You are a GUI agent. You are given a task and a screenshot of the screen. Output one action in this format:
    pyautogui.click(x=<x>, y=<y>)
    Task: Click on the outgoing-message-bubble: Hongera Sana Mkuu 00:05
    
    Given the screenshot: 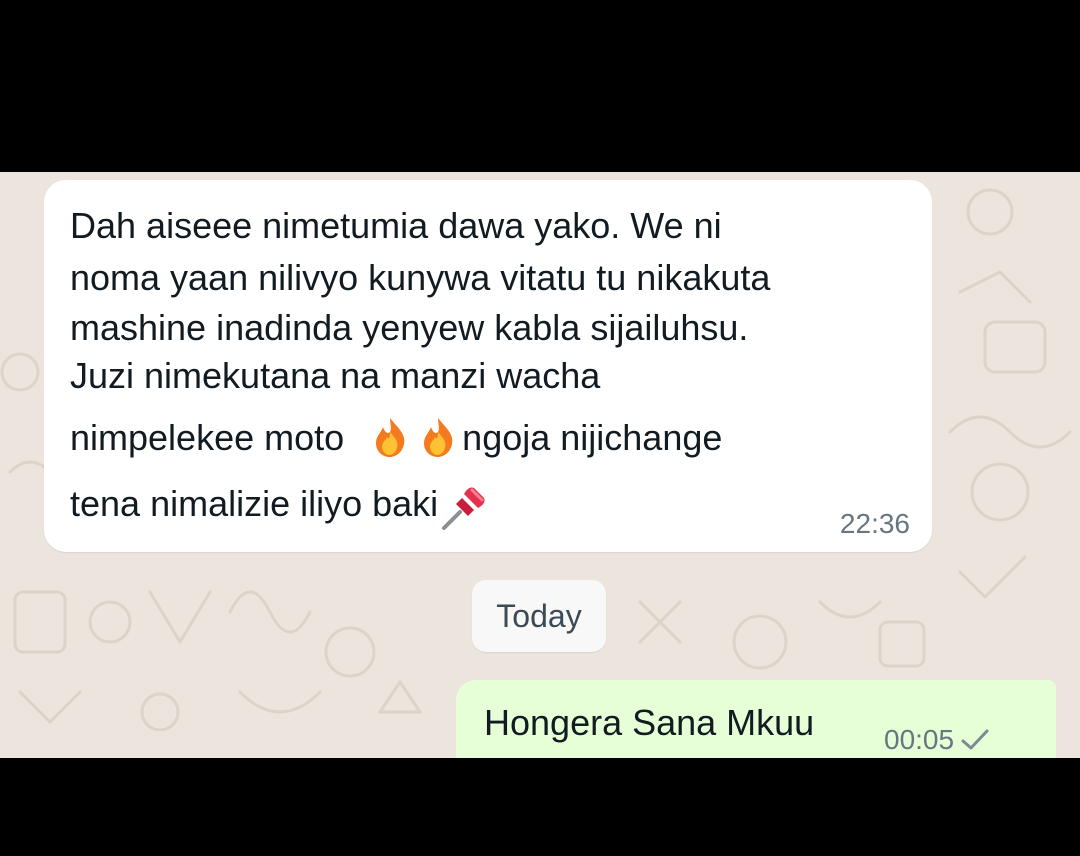 What is the action you would take?
    pyautogui.click(x=756, y=719)
    